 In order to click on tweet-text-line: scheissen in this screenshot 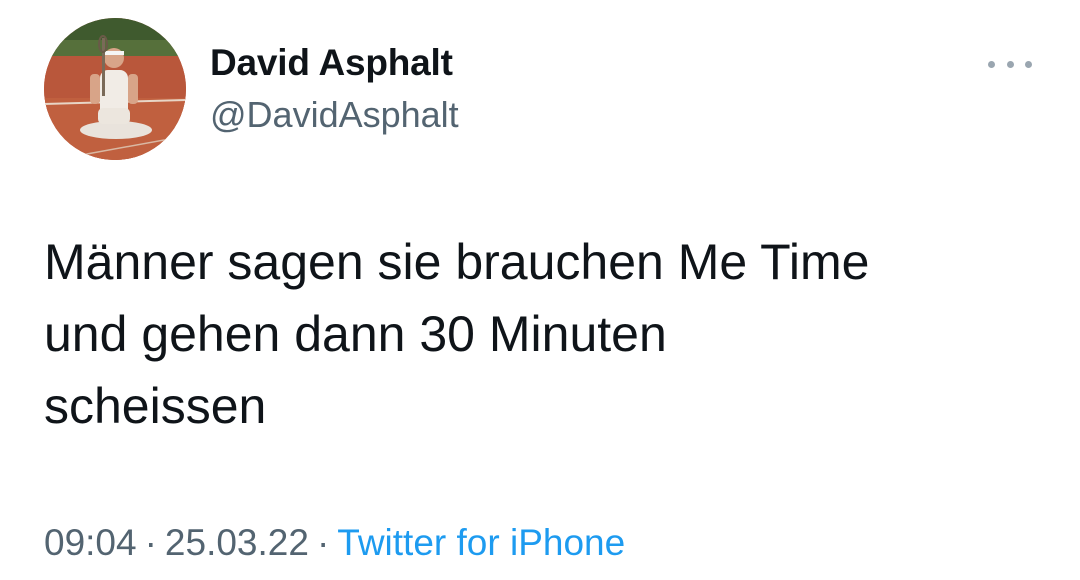, I will do `click(155, 406)`.